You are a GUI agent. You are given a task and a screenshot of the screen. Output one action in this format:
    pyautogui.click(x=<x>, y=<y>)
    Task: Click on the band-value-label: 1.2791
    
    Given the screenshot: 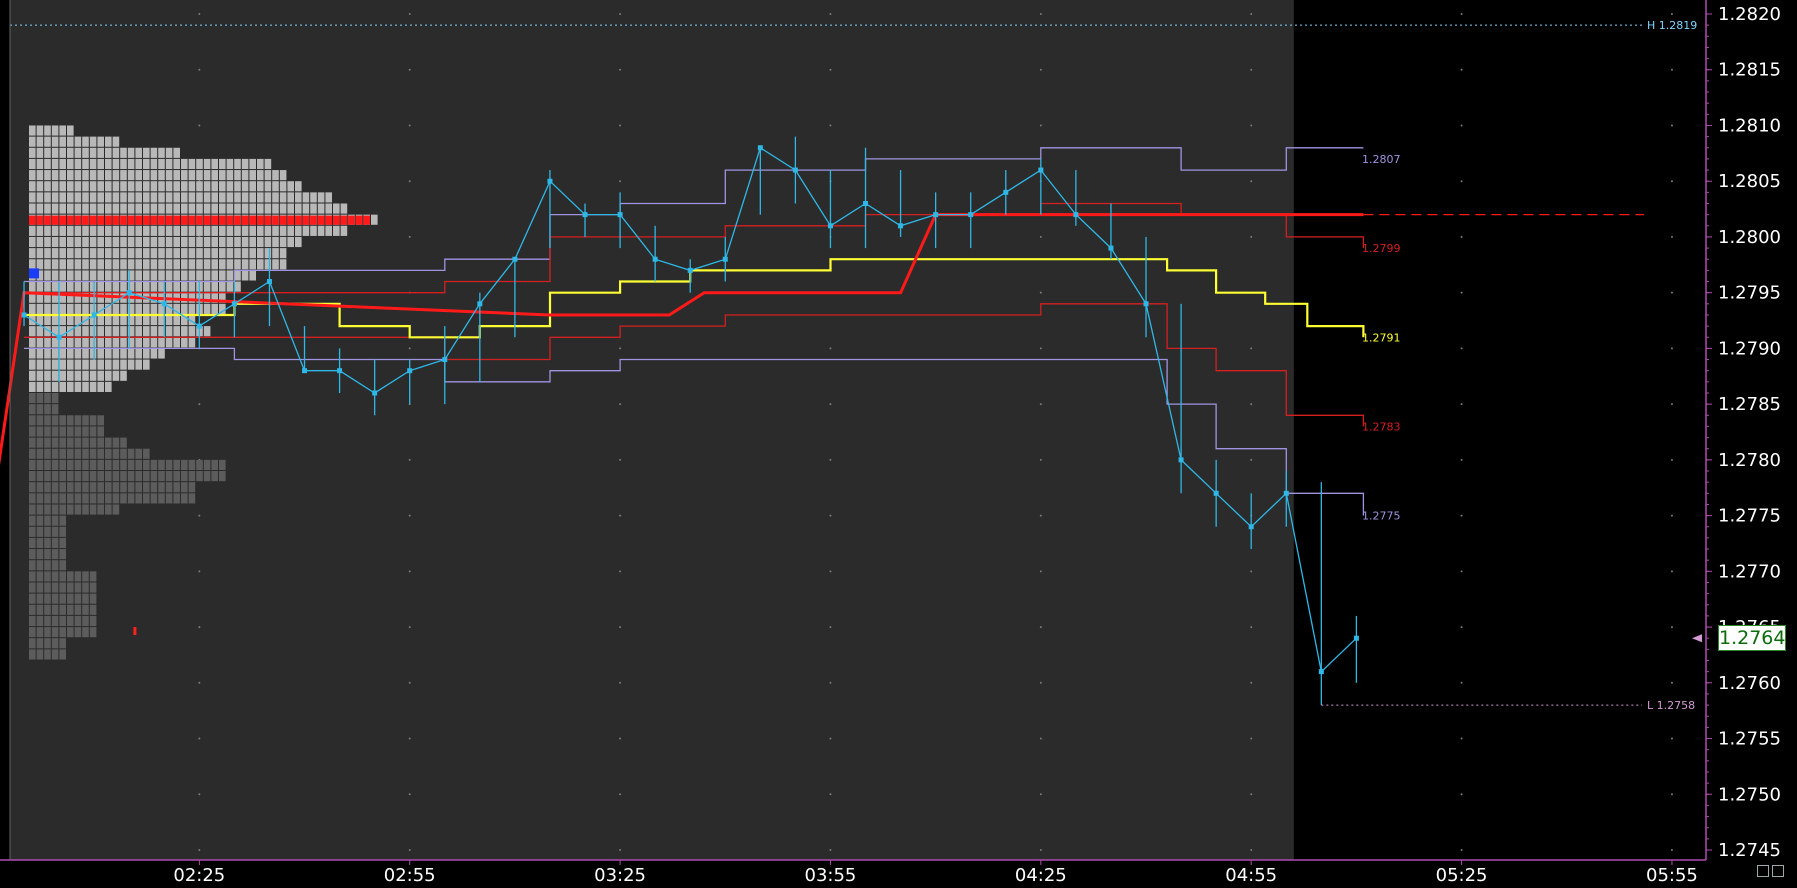 What is the action you would take?
    pyautogui.click(x=1381, y=337)
    